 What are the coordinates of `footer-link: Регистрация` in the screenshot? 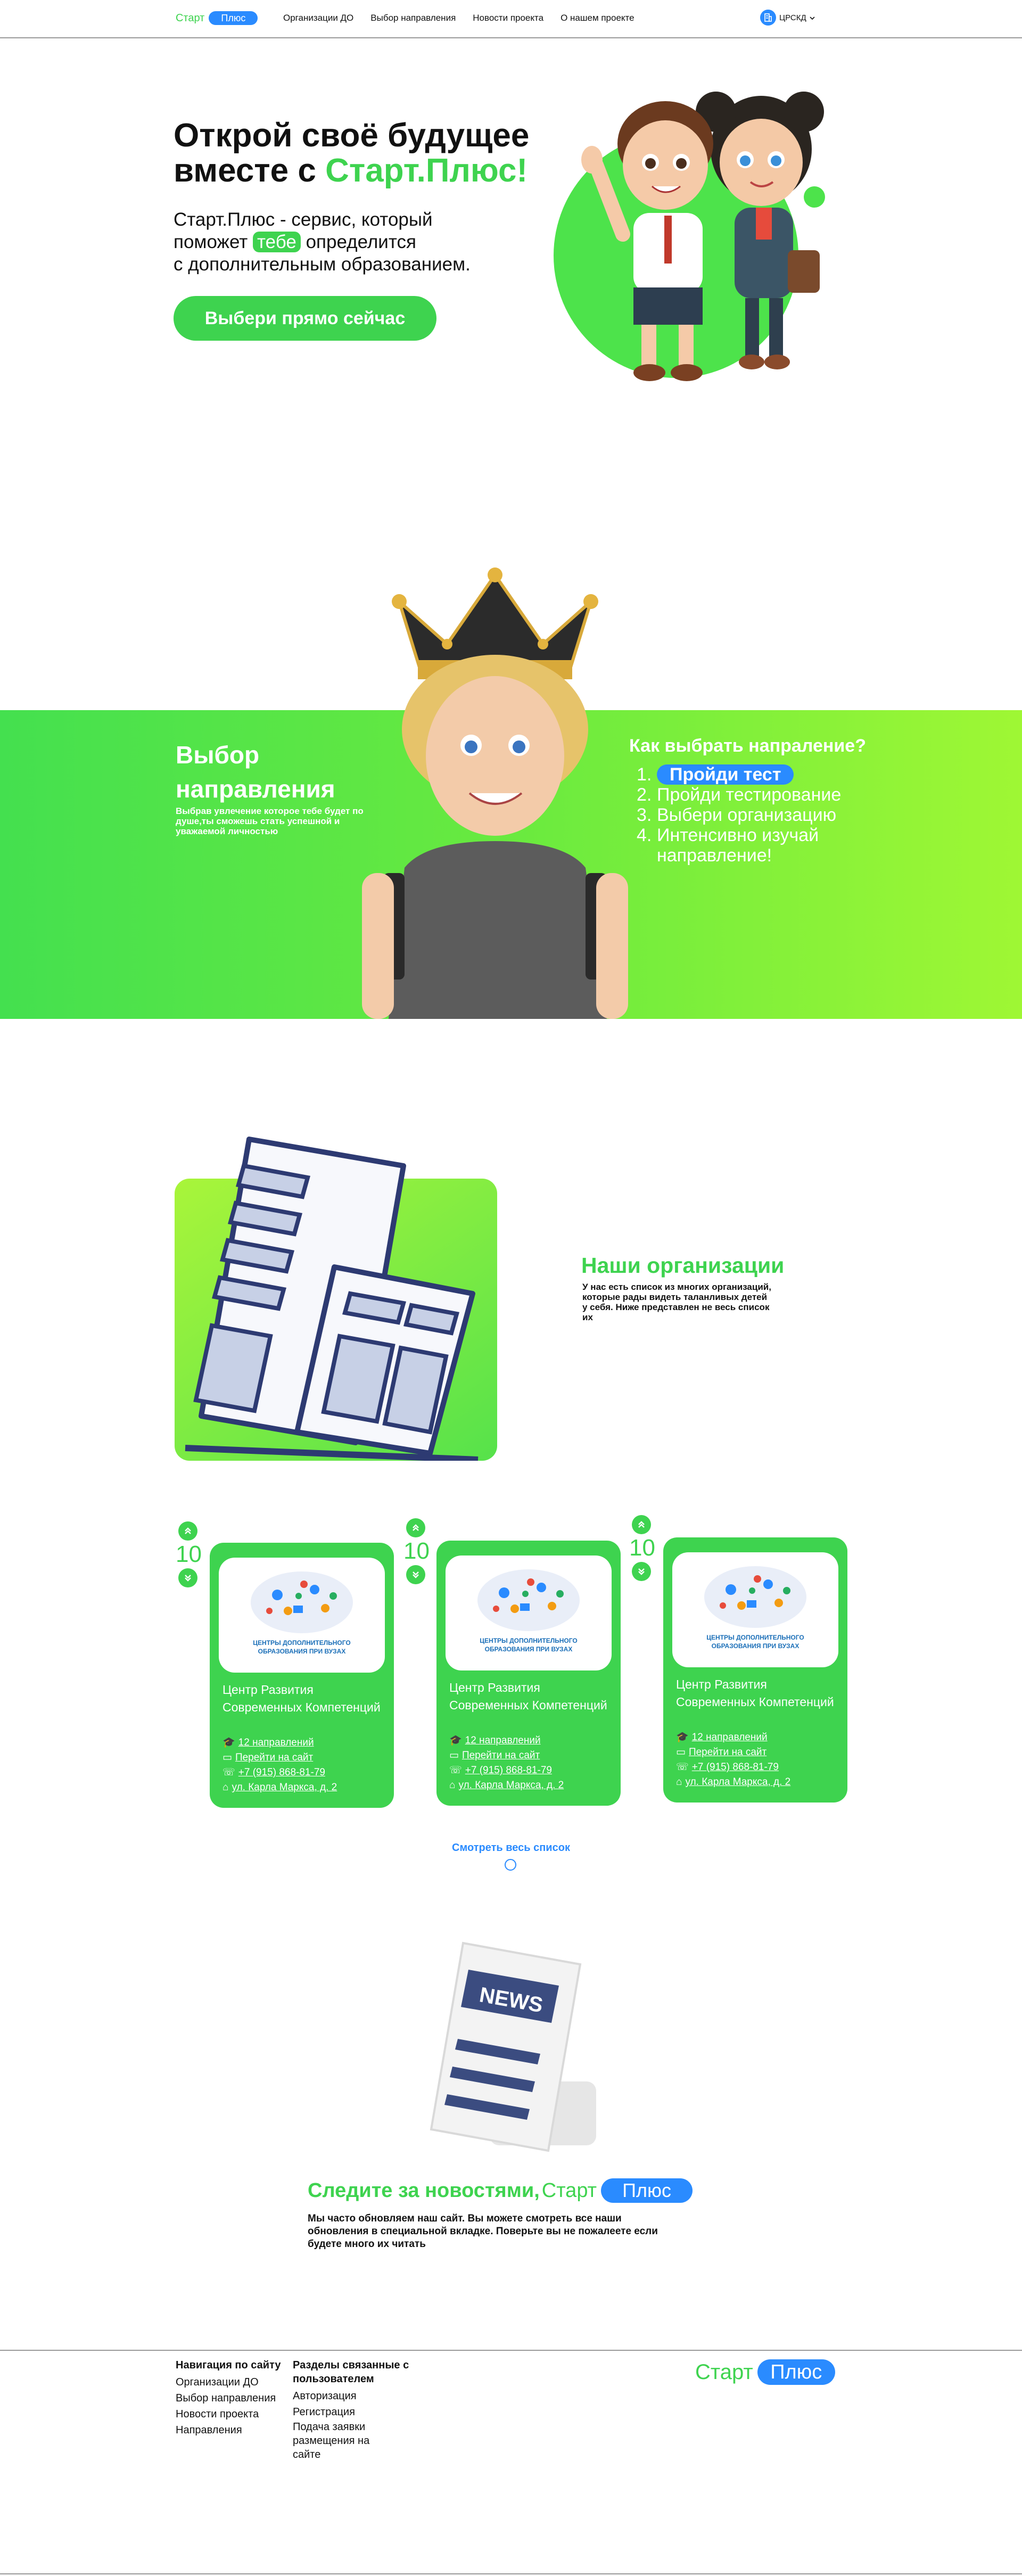 It's located at (354, 2412).